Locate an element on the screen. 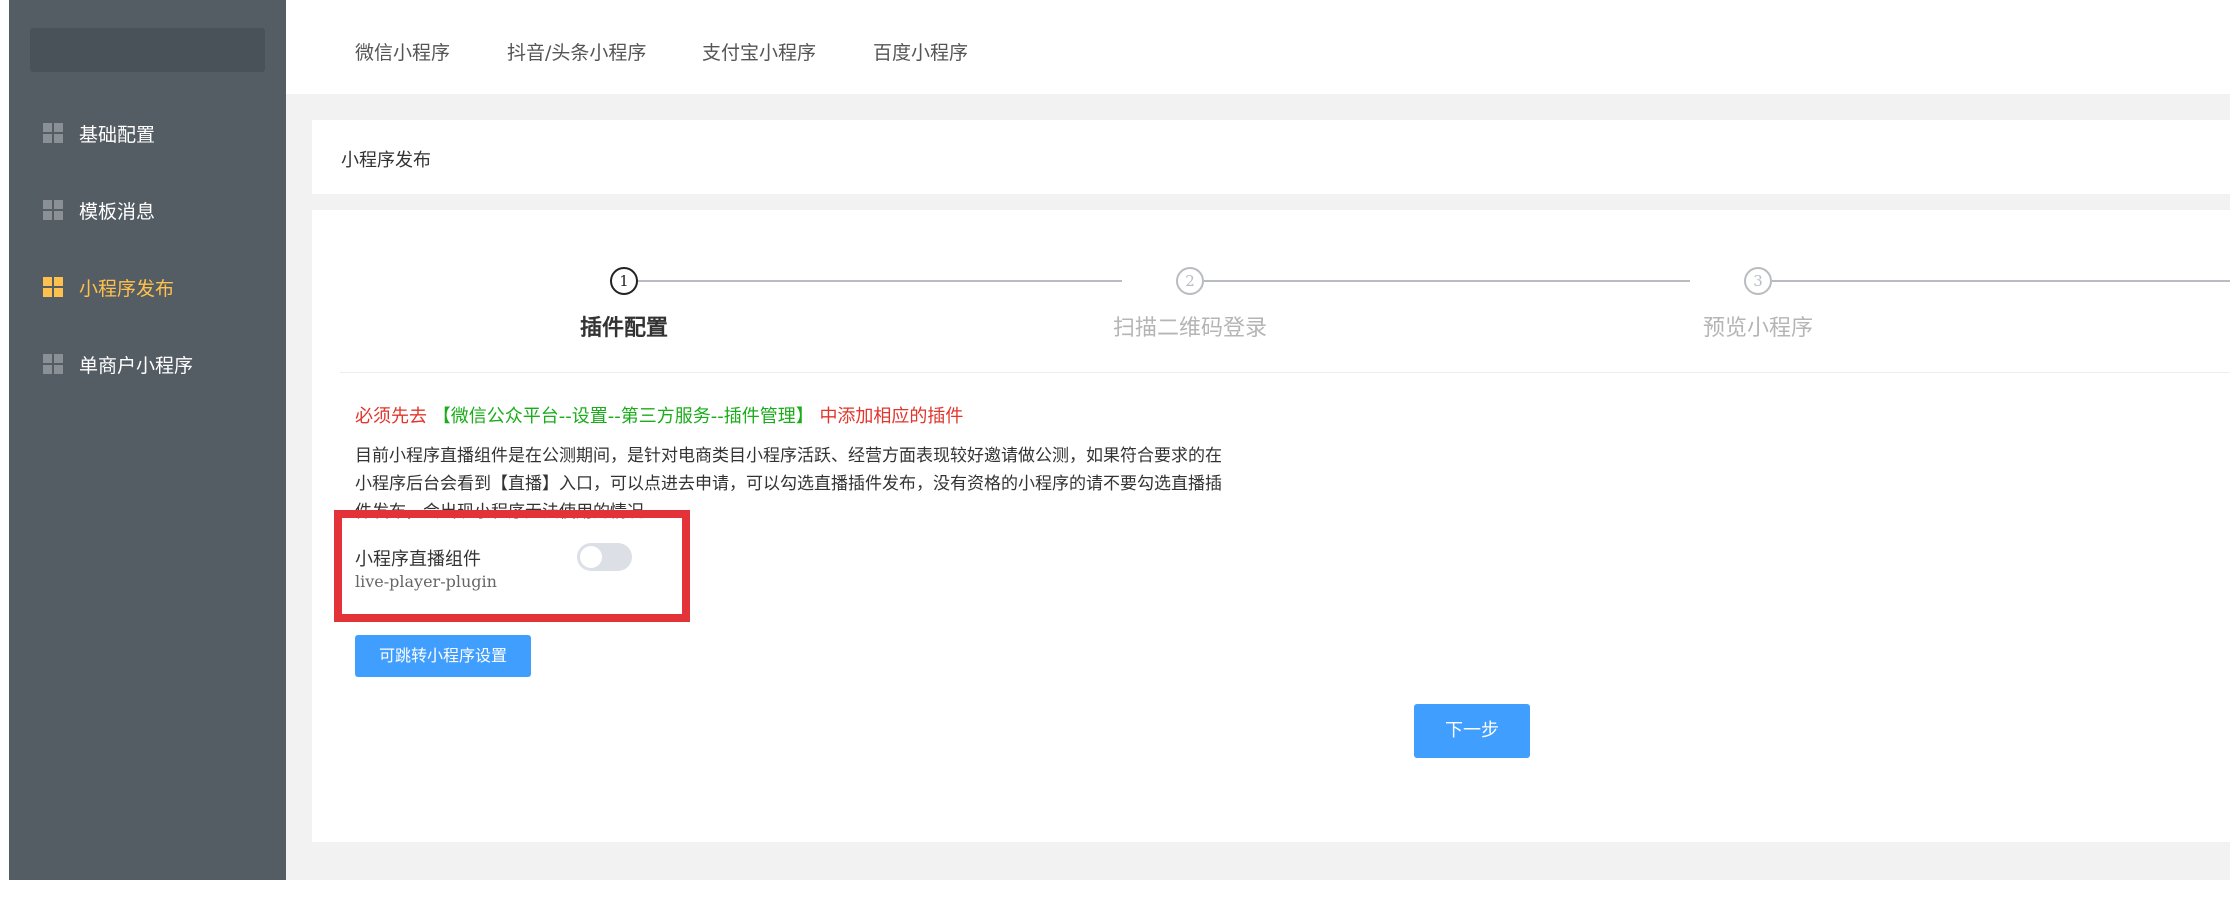 This screenshot has width=2230, height=917. step-1-label: 插件配置 is located at coordinates (624, 328).